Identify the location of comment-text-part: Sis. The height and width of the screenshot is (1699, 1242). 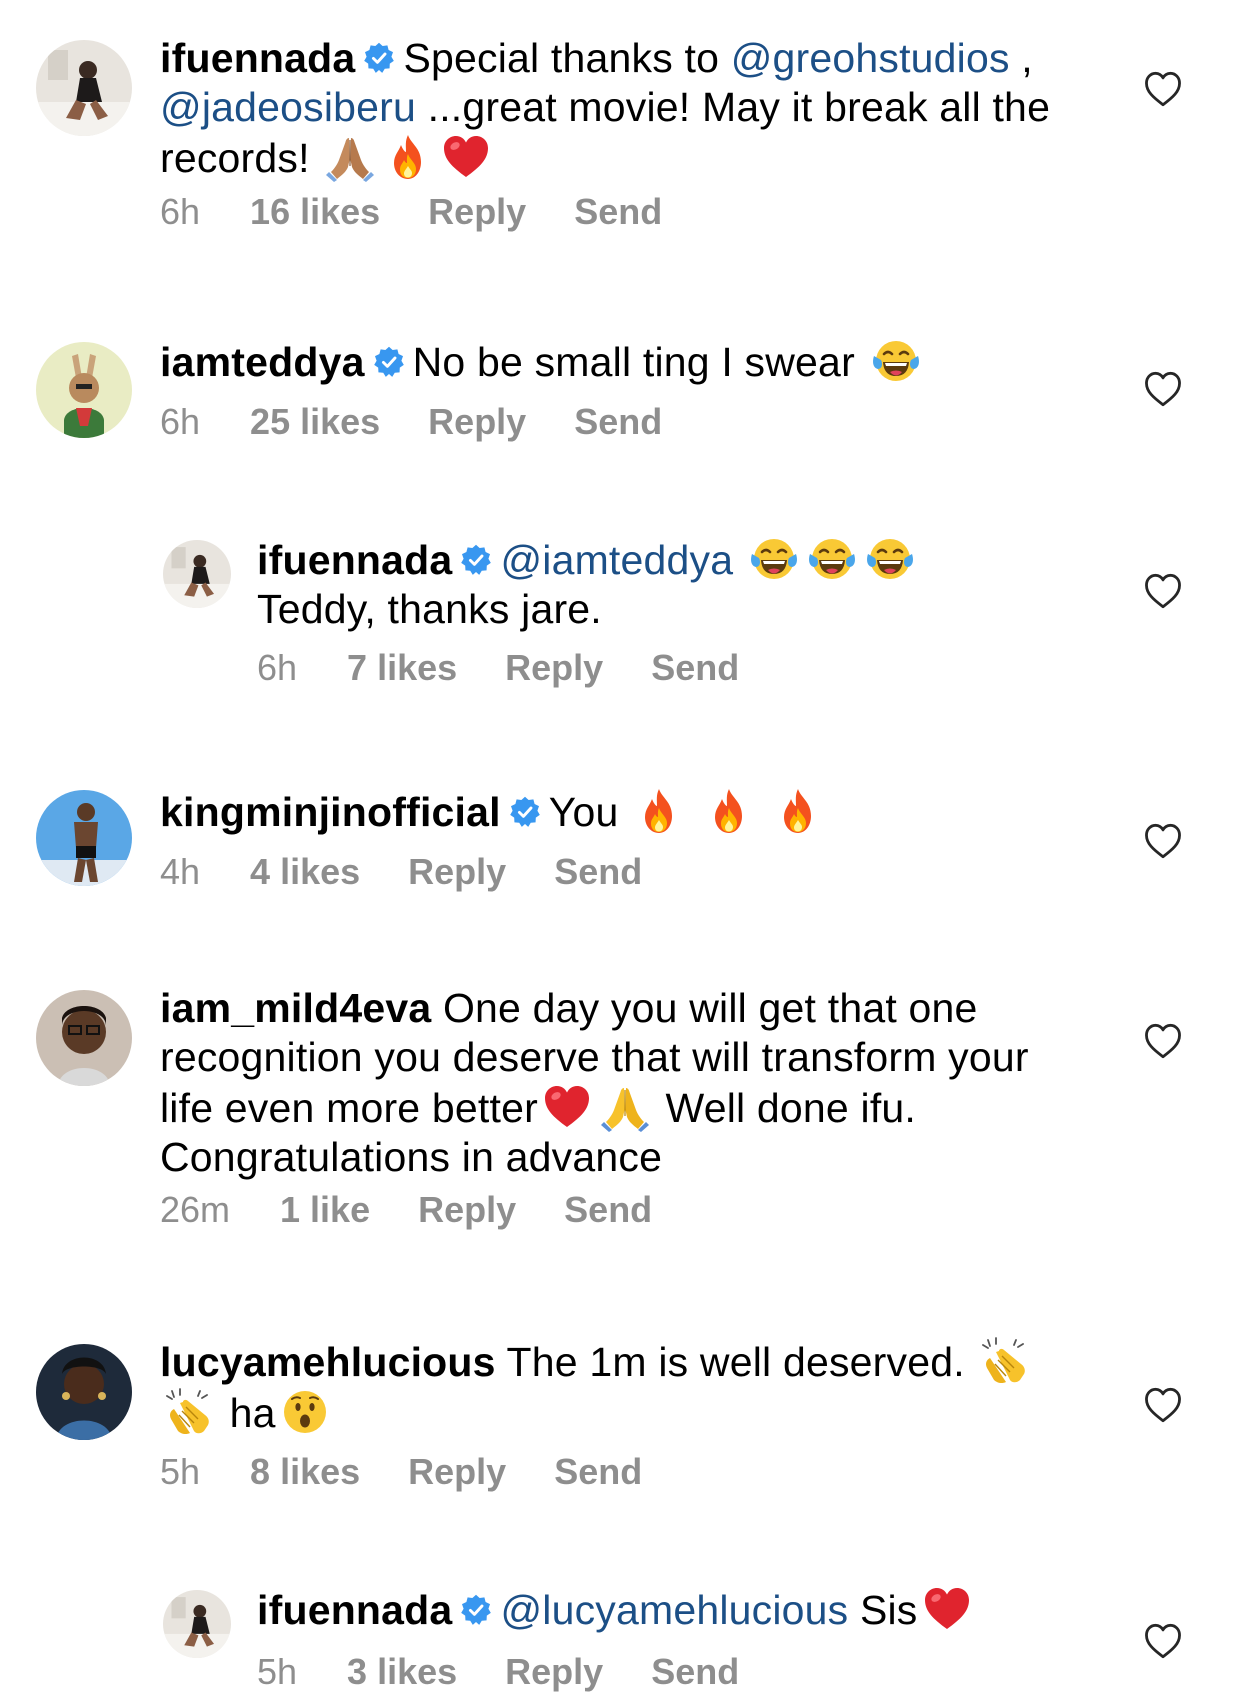
(888, 1610).